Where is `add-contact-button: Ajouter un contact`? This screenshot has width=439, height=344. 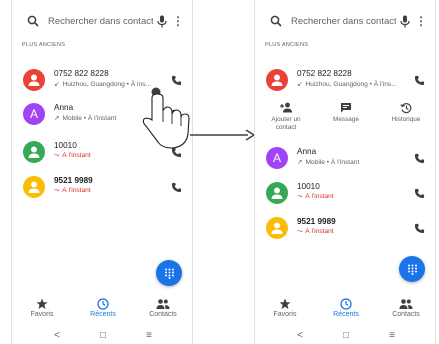
add-contact-button: Ajouter un contact is located at coordinates (286, 116).